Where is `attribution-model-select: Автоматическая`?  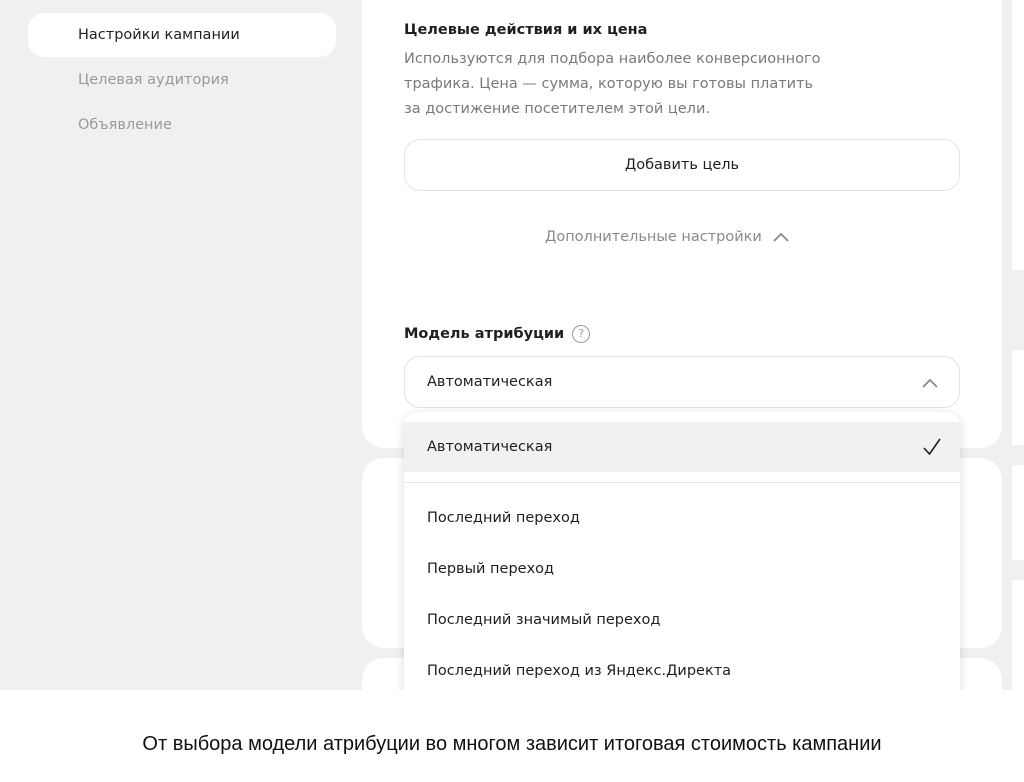
attribution-model-select: Автоматическая is located at coordinates (682, 382).